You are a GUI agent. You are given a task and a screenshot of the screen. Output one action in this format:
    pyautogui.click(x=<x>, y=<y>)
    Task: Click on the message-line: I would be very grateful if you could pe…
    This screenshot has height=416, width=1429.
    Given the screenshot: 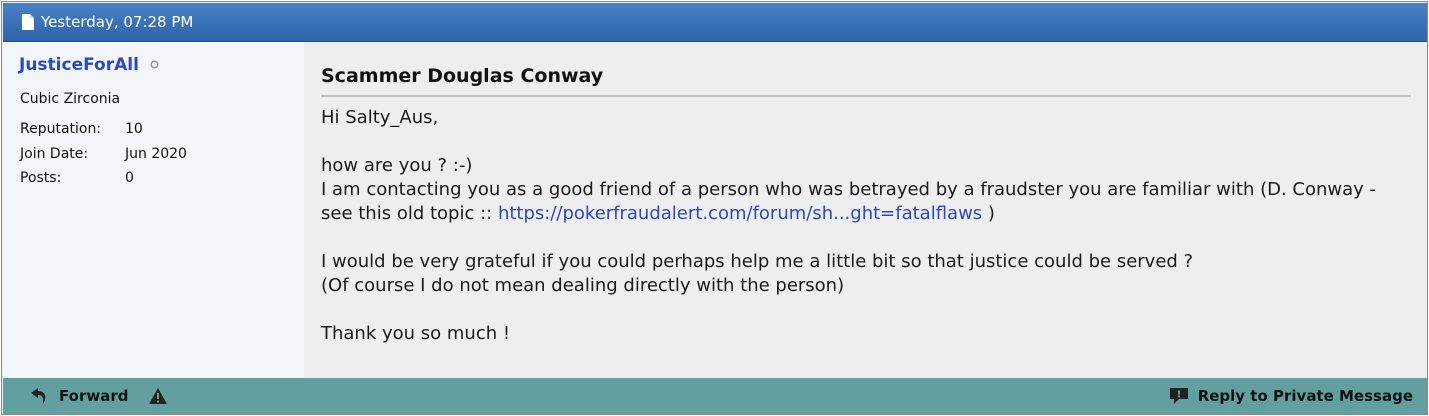 What is the action you would take?
    pyautogui.click(x=757, y=261)
    